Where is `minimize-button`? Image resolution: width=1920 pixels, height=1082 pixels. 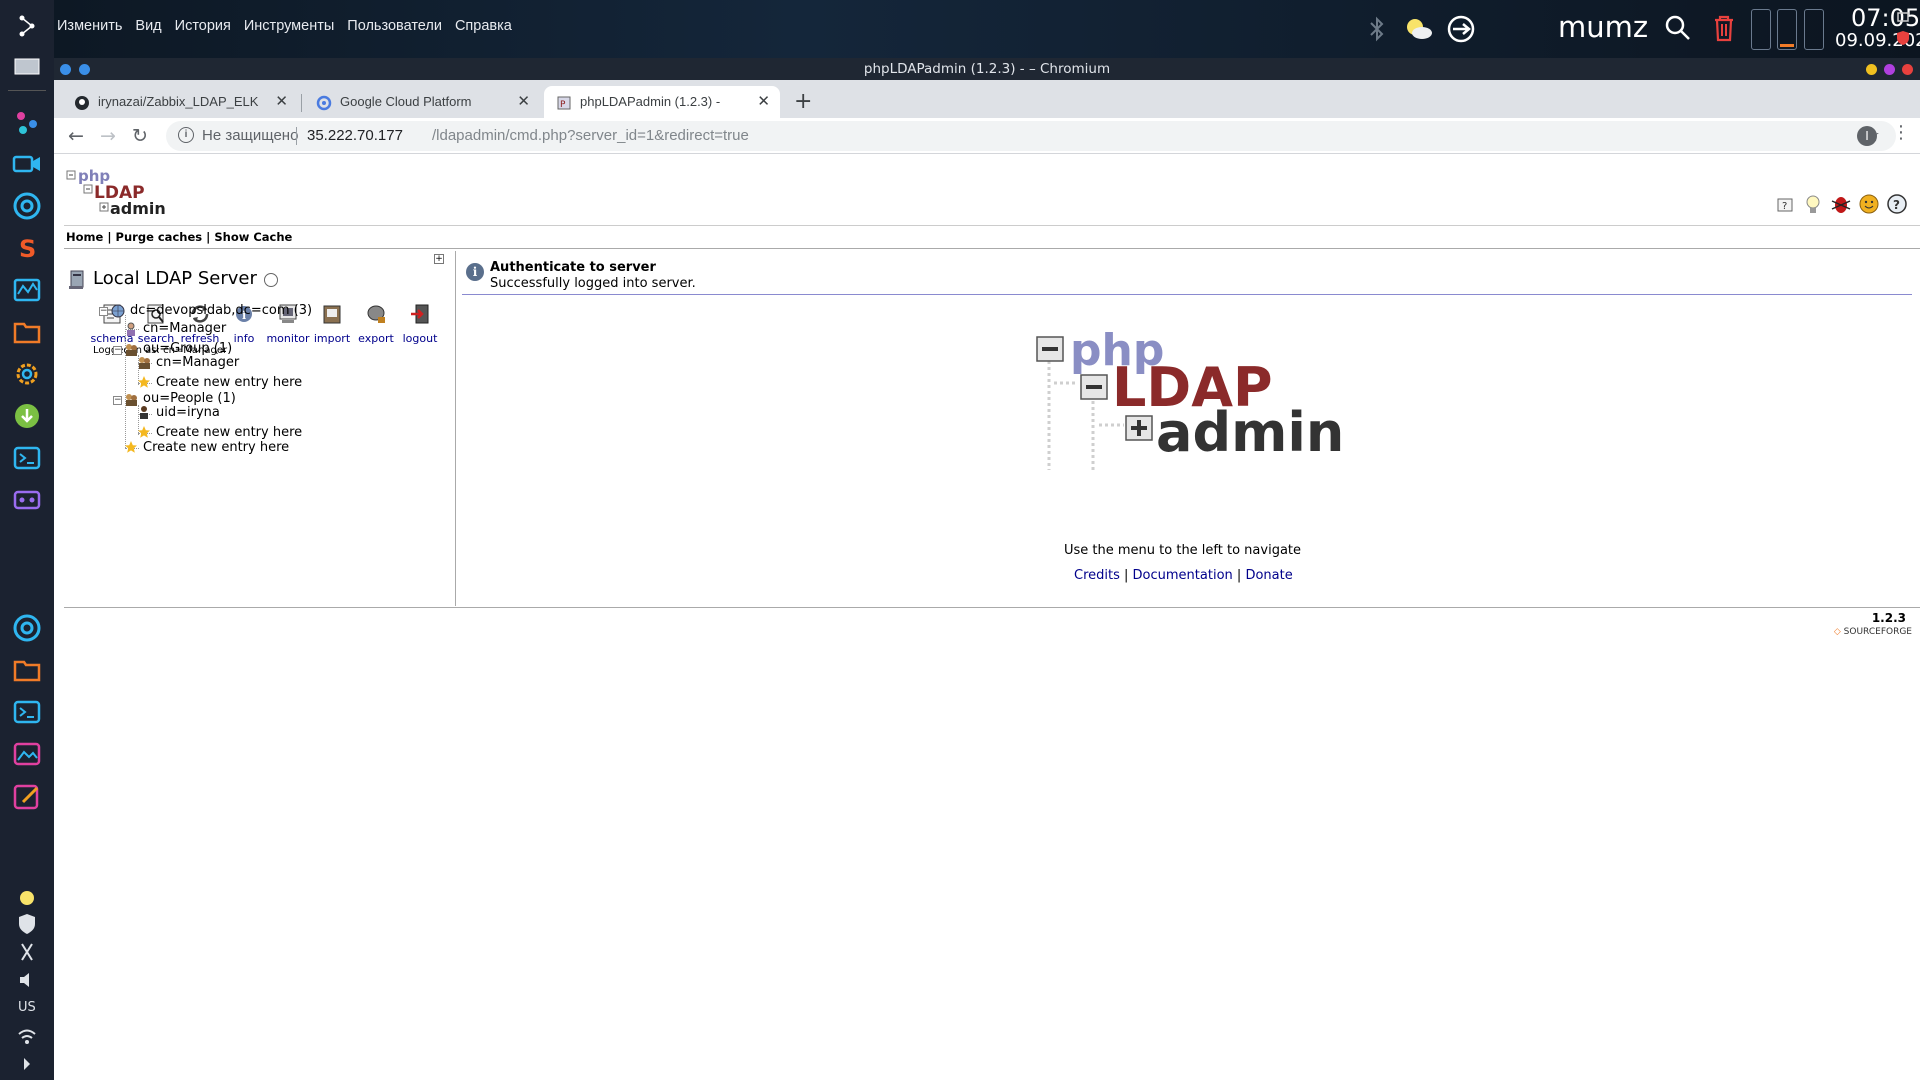
minimize-button is located at coordinates (1871, 69).